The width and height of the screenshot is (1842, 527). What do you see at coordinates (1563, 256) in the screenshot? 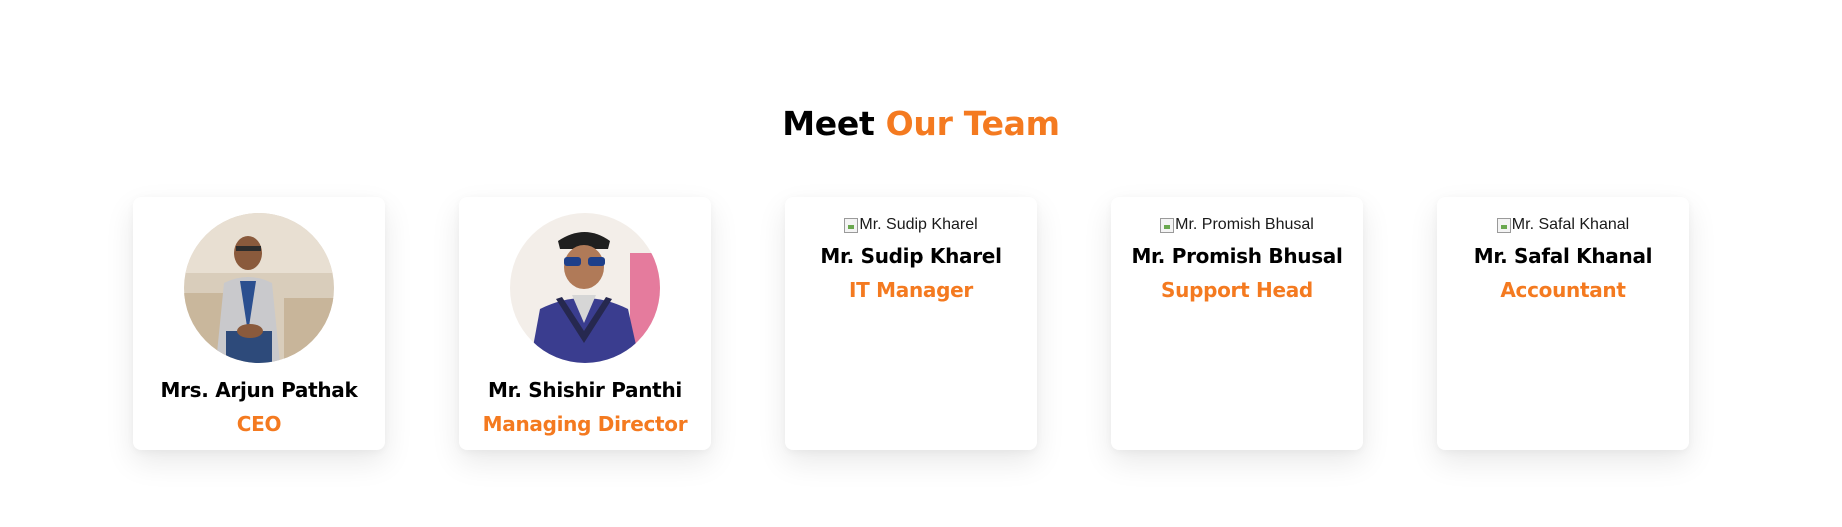
I see `member-name: Mr. Safal Khanal` at bounding box center [1563, 256].